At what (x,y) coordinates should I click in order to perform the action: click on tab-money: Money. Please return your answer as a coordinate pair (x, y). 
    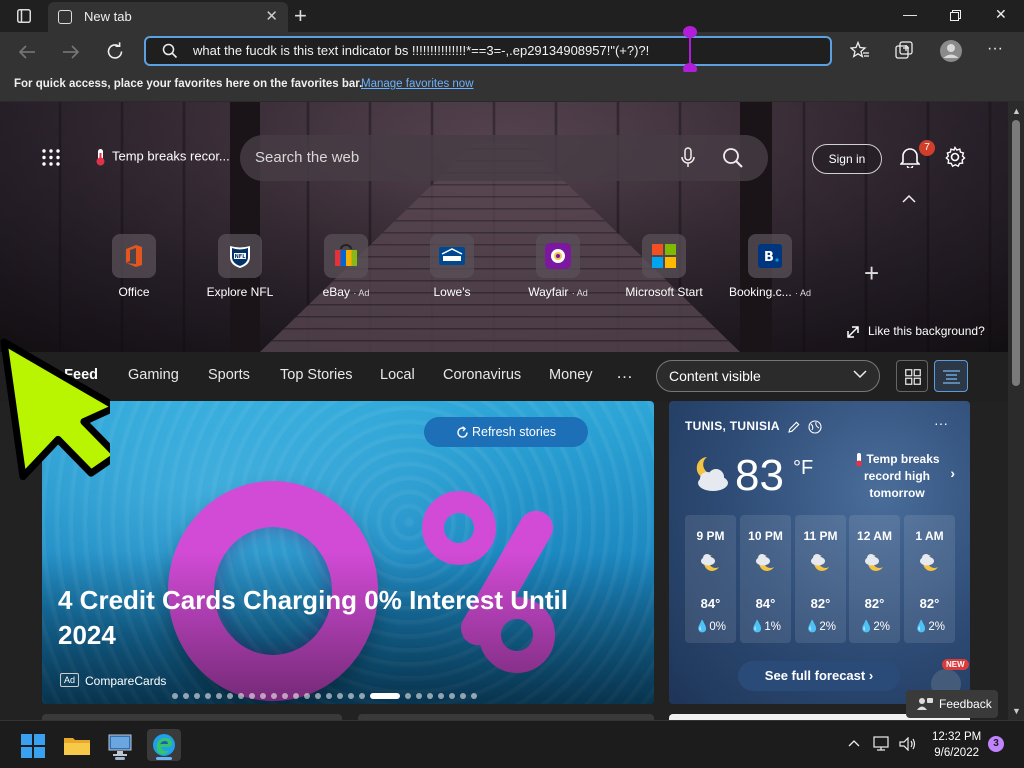
    Looking at the image, I should click on (571, 375).